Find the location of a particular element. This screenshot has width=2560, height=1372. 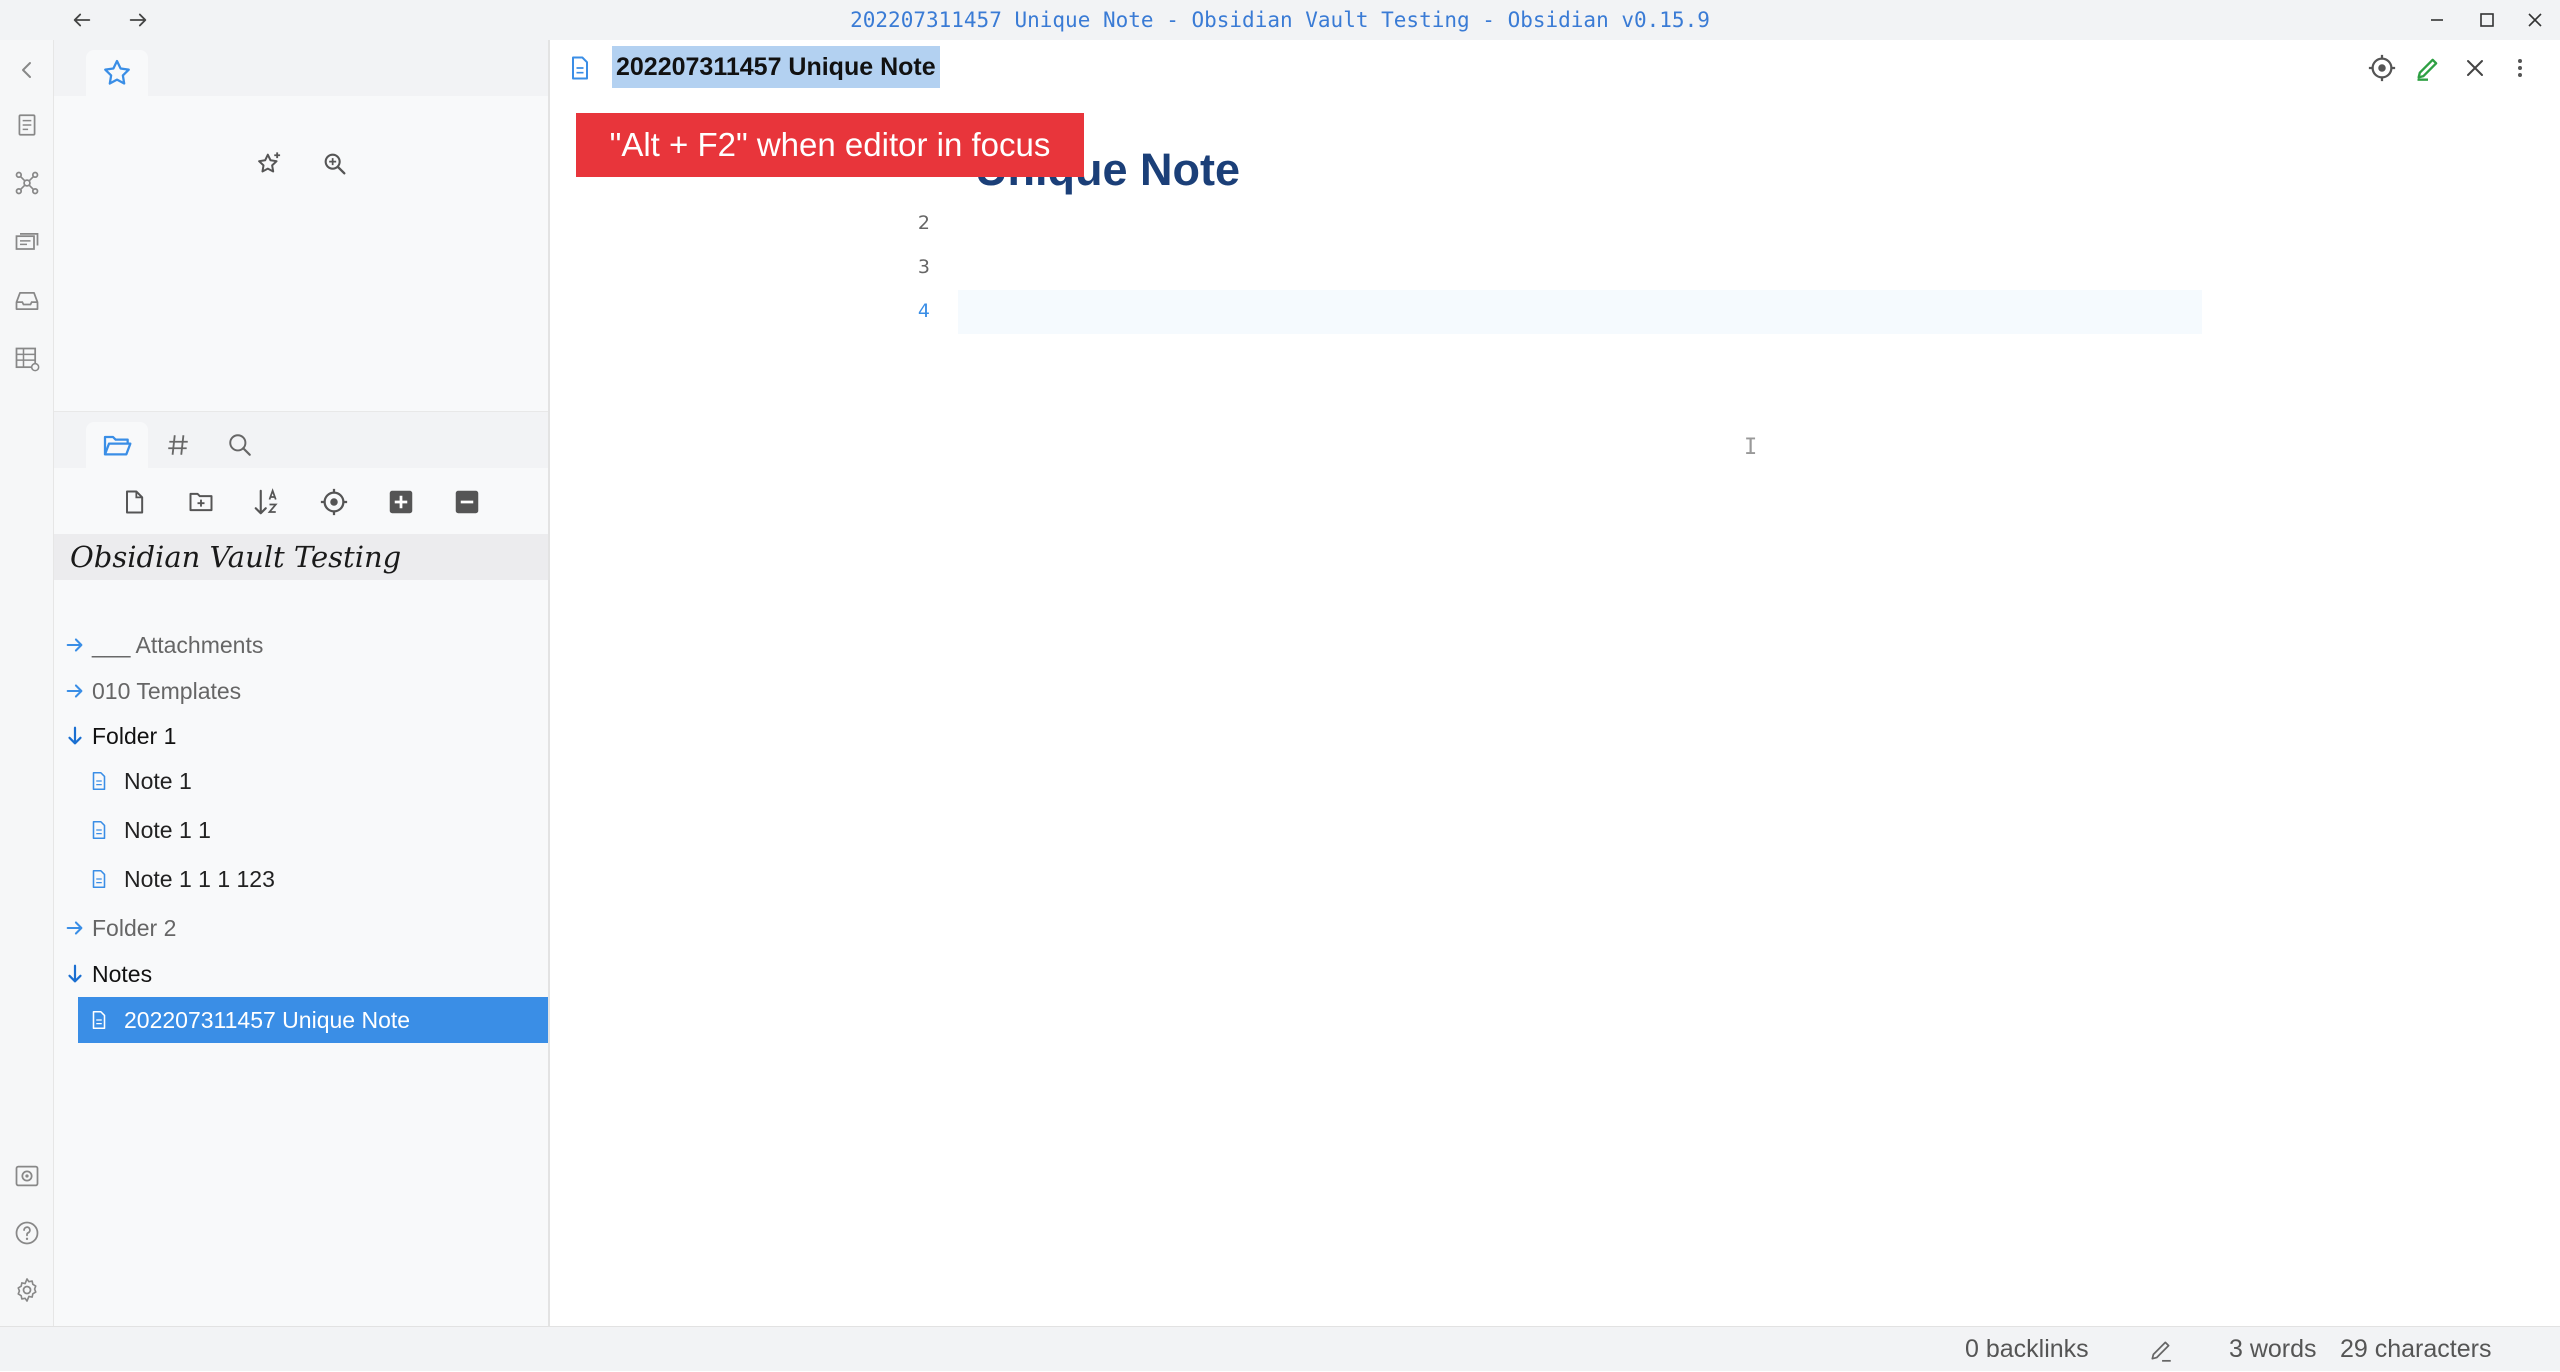

folder-label: Notes is located at coordinates (122, 974).